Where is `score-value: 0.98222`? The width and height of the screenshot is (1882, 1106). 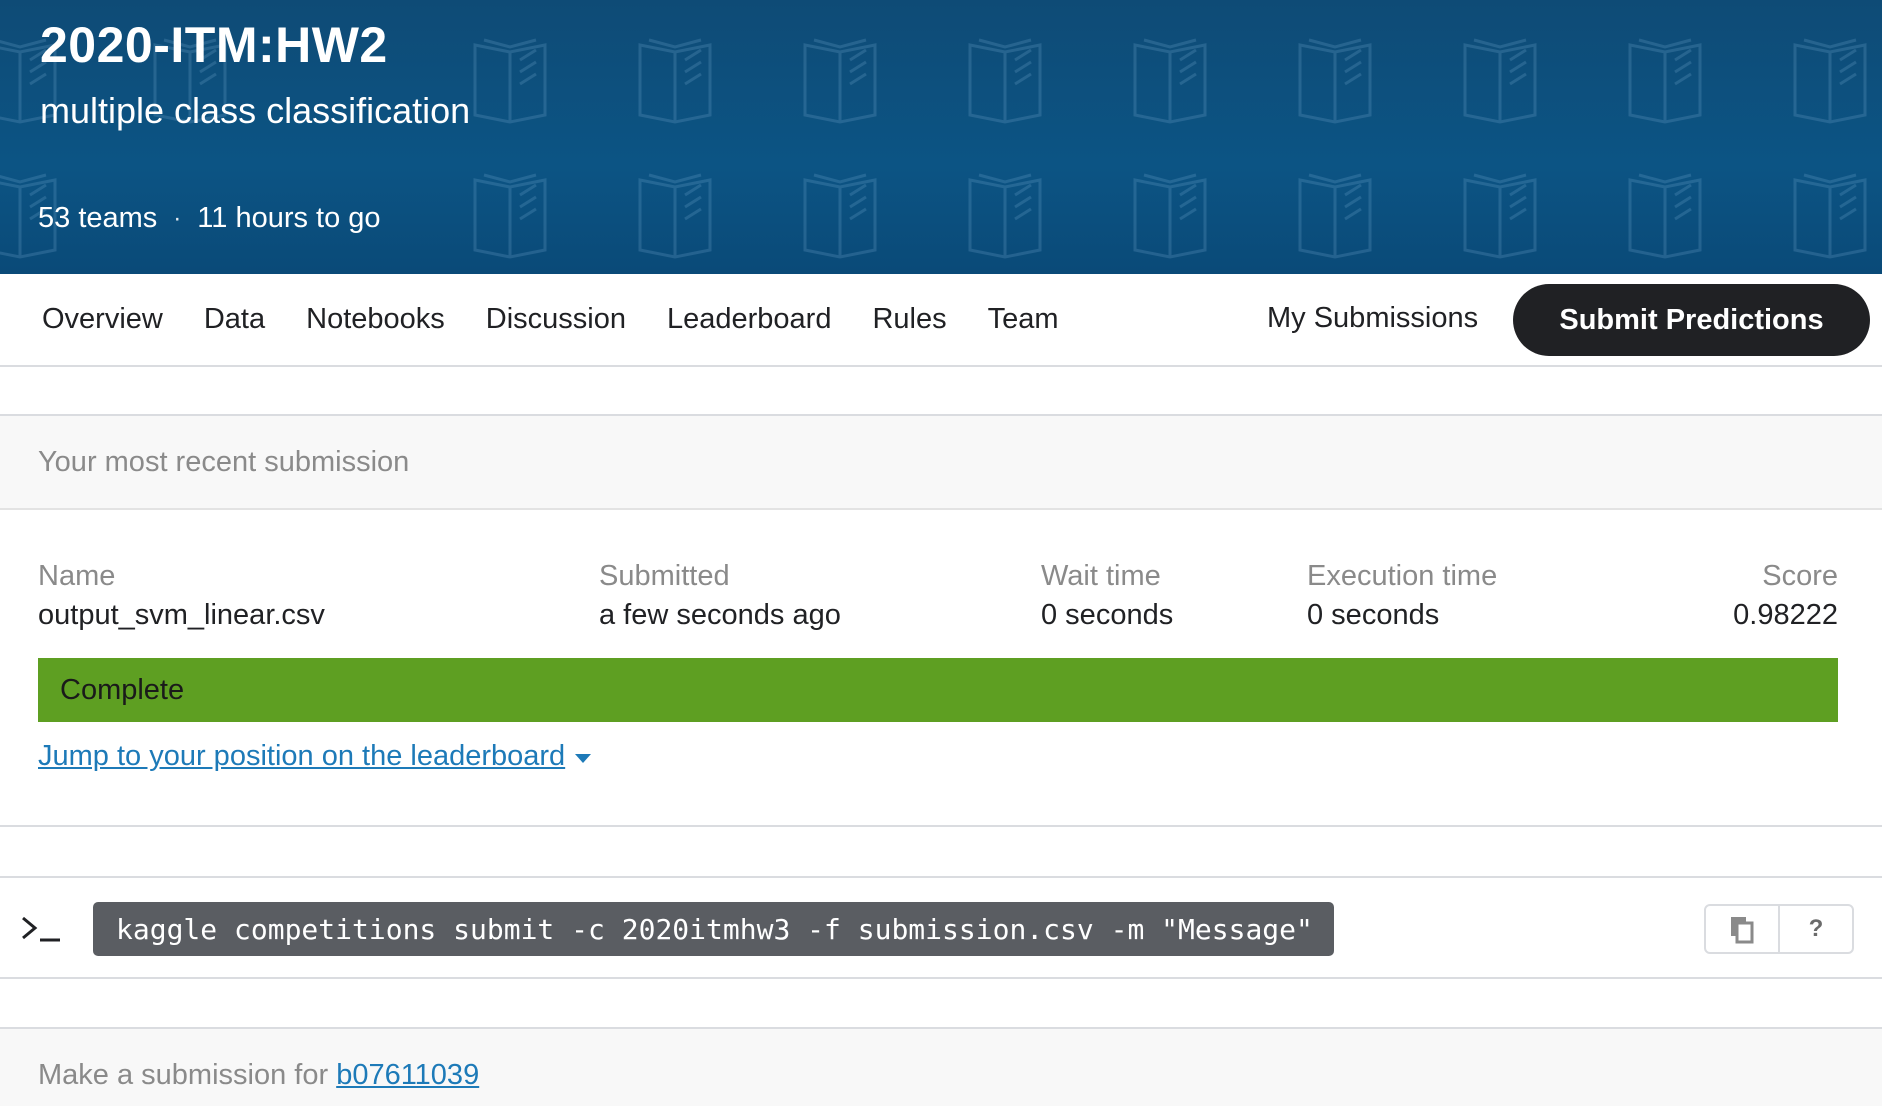
score-value: 0.98222 is located at coordinates (1785, 615).